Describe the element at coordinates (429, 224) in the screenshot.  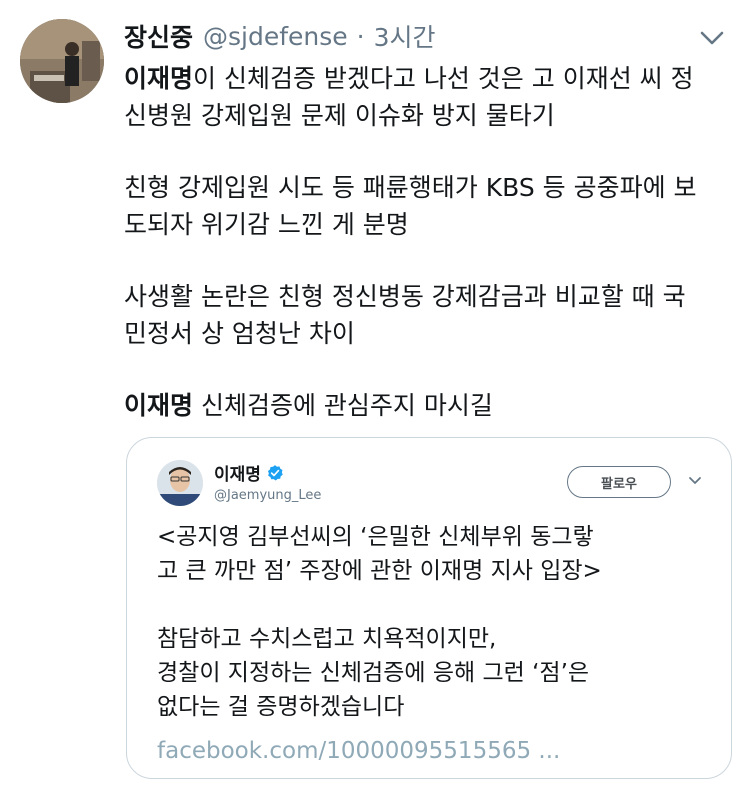
I see `tweet-line: 도되자 위기감 느낀 게 분명` at that location.